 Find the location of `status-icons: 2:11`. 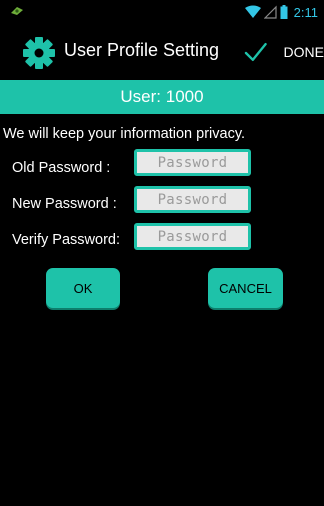

status-icons: 2:11 is located at coordinates (281, 12).